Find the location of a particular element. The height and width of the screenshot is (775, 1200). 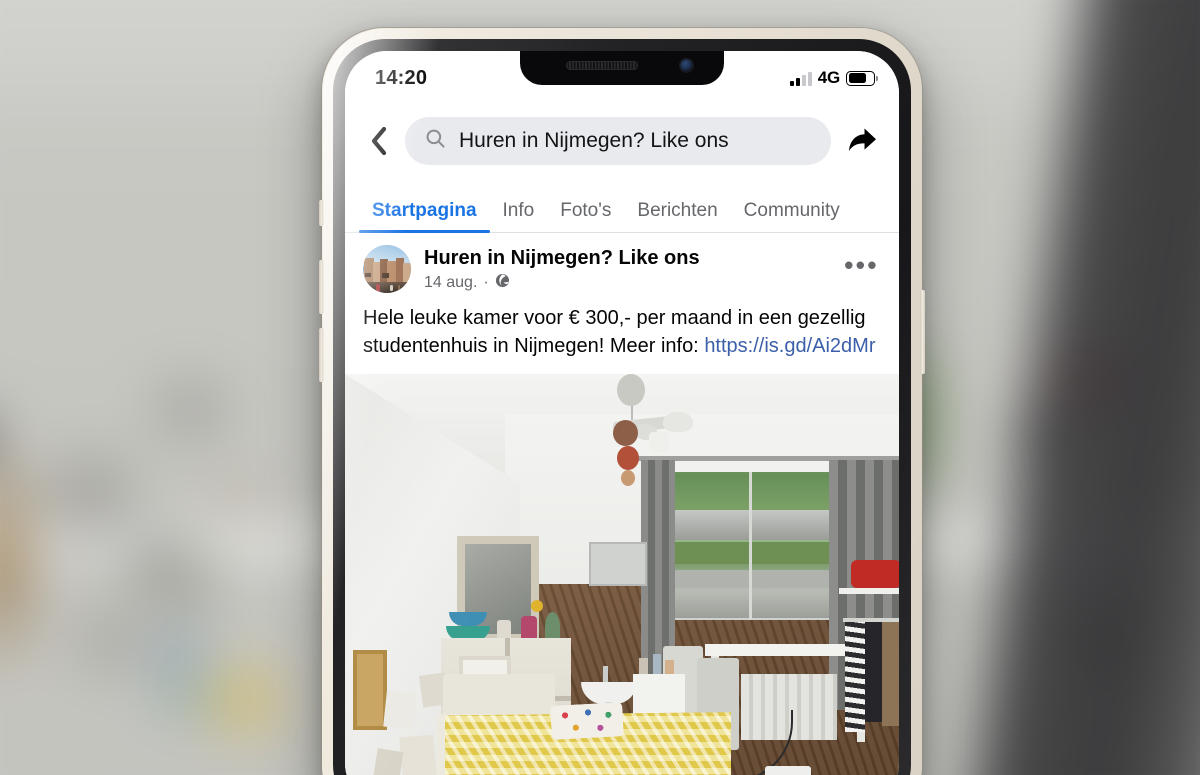

search-input: Huren in Nijmegen? Like ons is located at coordinates (618, 141).